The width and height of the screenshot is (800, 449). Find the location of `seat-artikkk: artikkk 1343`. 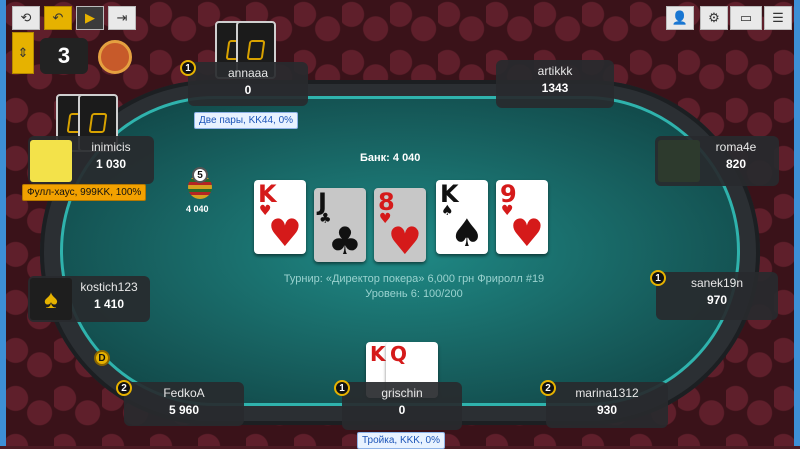

seat-artikkk: artikkk 1343 is located at coordinates (555, 84).